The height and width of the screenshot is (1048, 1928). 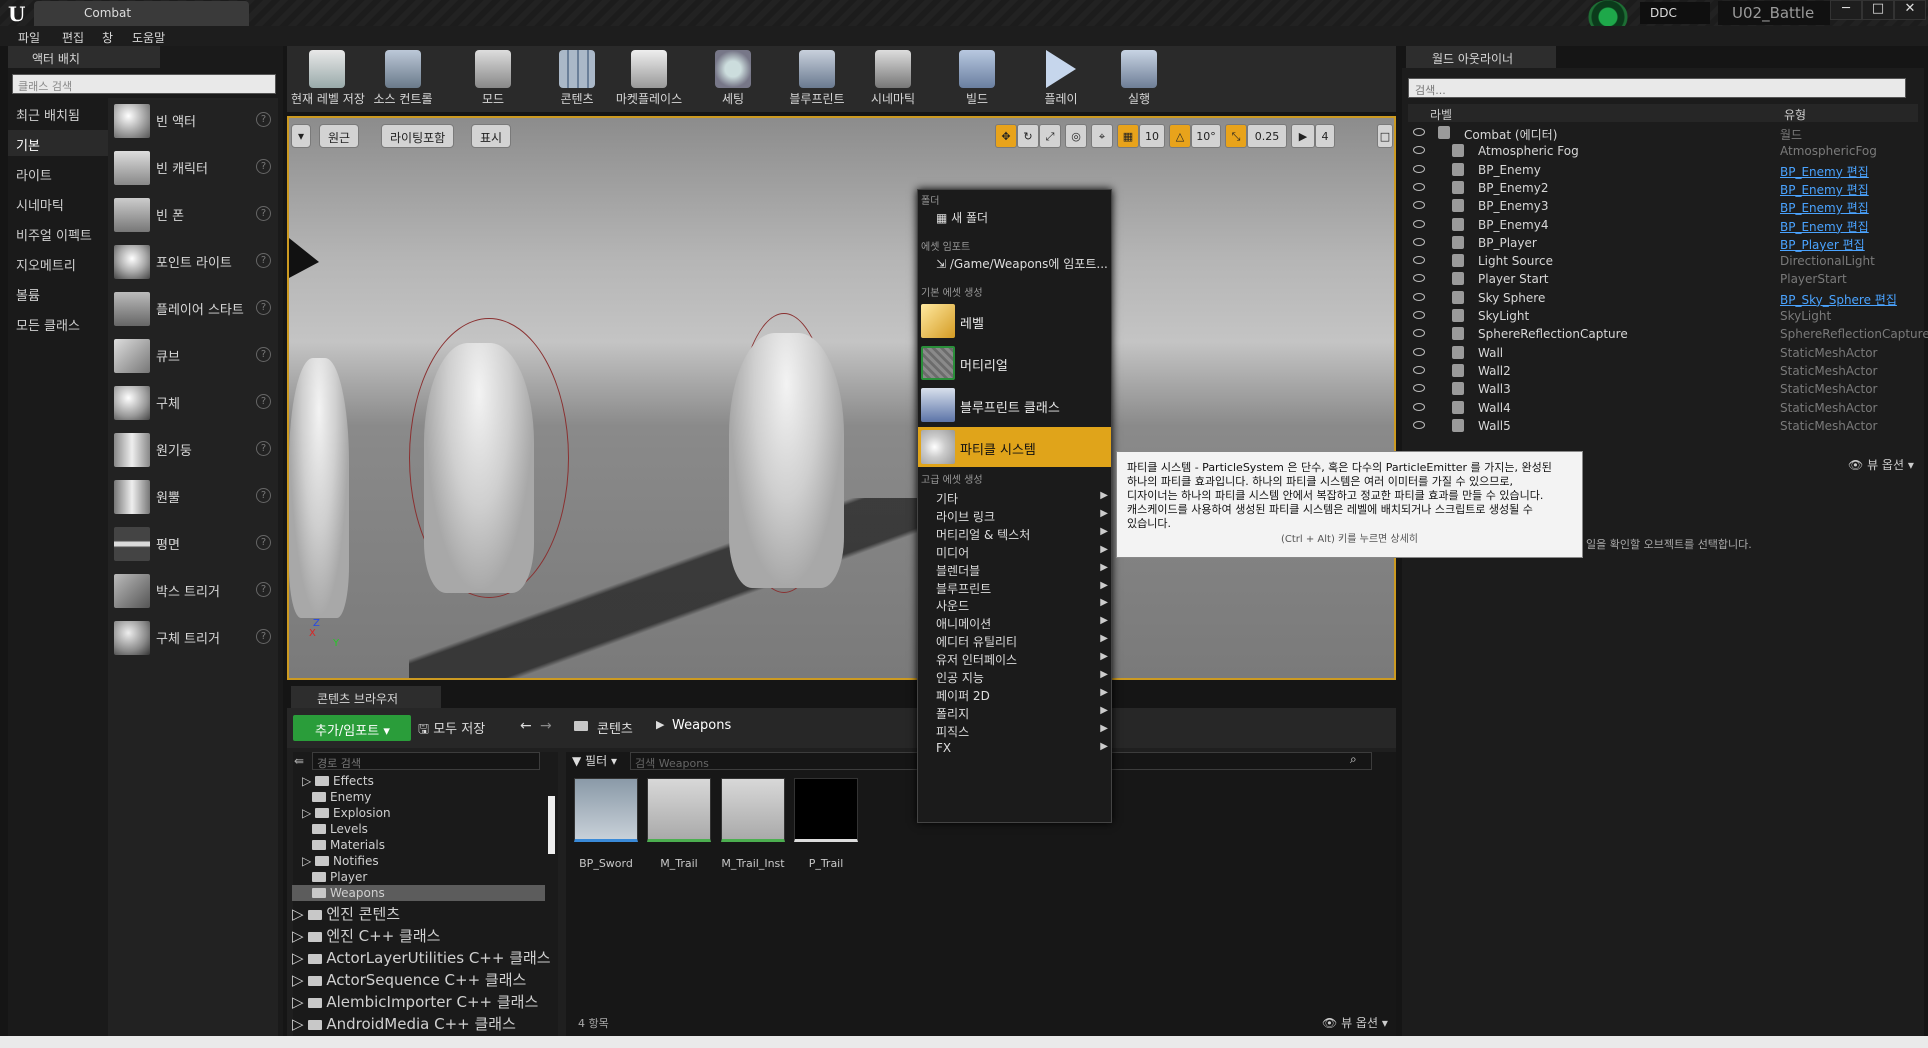 I want to click on class-search-input: 클래스 검색, so click(x=144, y=84).